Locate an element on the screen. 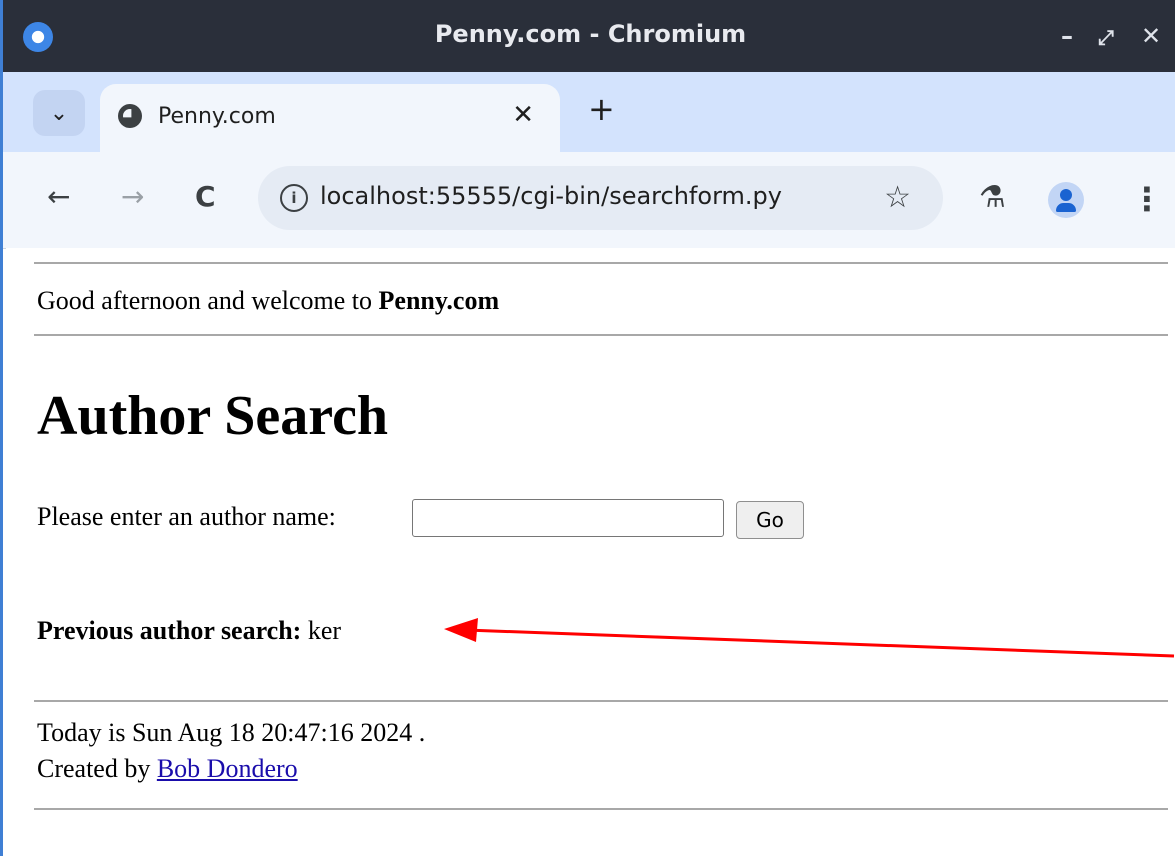  arrow-shaft is located at coordinates (820, 643).